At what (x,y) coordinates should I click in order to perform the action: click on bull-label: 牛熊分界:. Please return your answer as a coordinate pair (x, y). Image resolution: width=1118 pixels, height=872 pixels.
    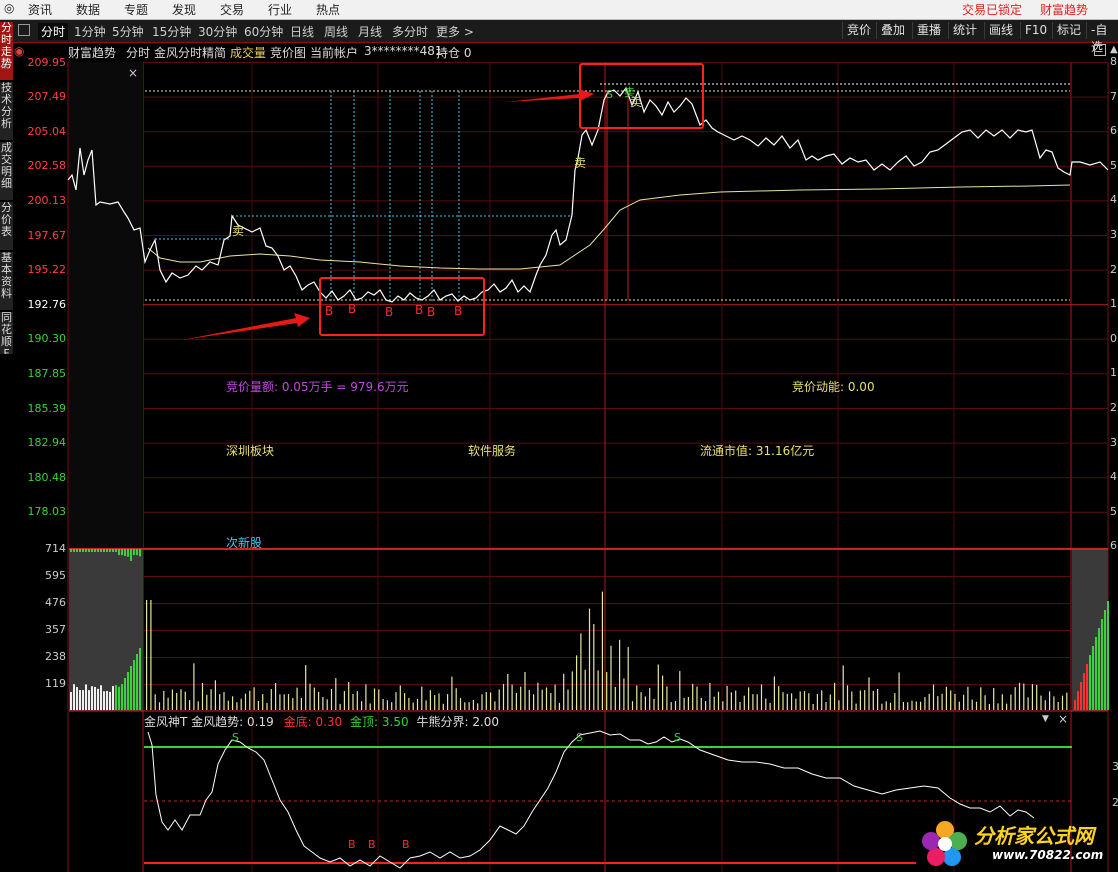
    Looking at the image, I should click on (442, 722).